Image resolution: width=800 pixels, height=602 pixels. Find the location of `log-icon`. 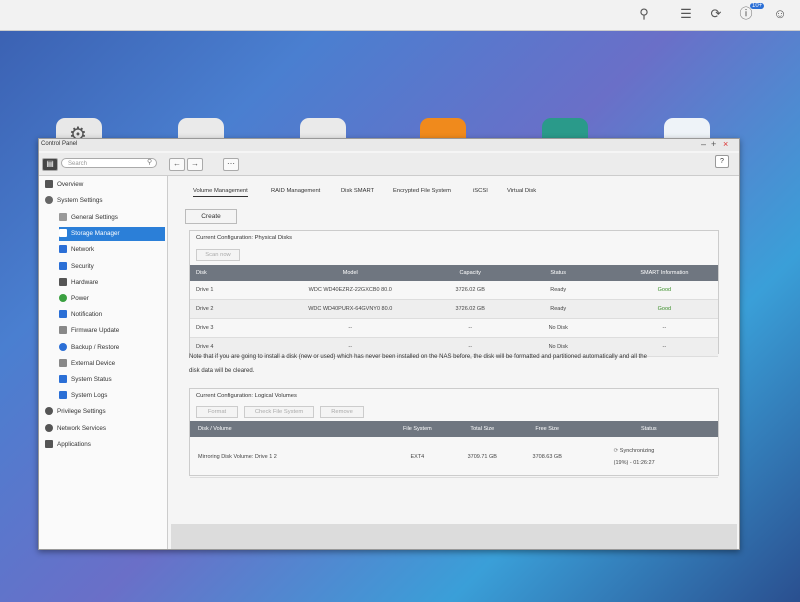

log-icon is located at coordinates (63, 395).